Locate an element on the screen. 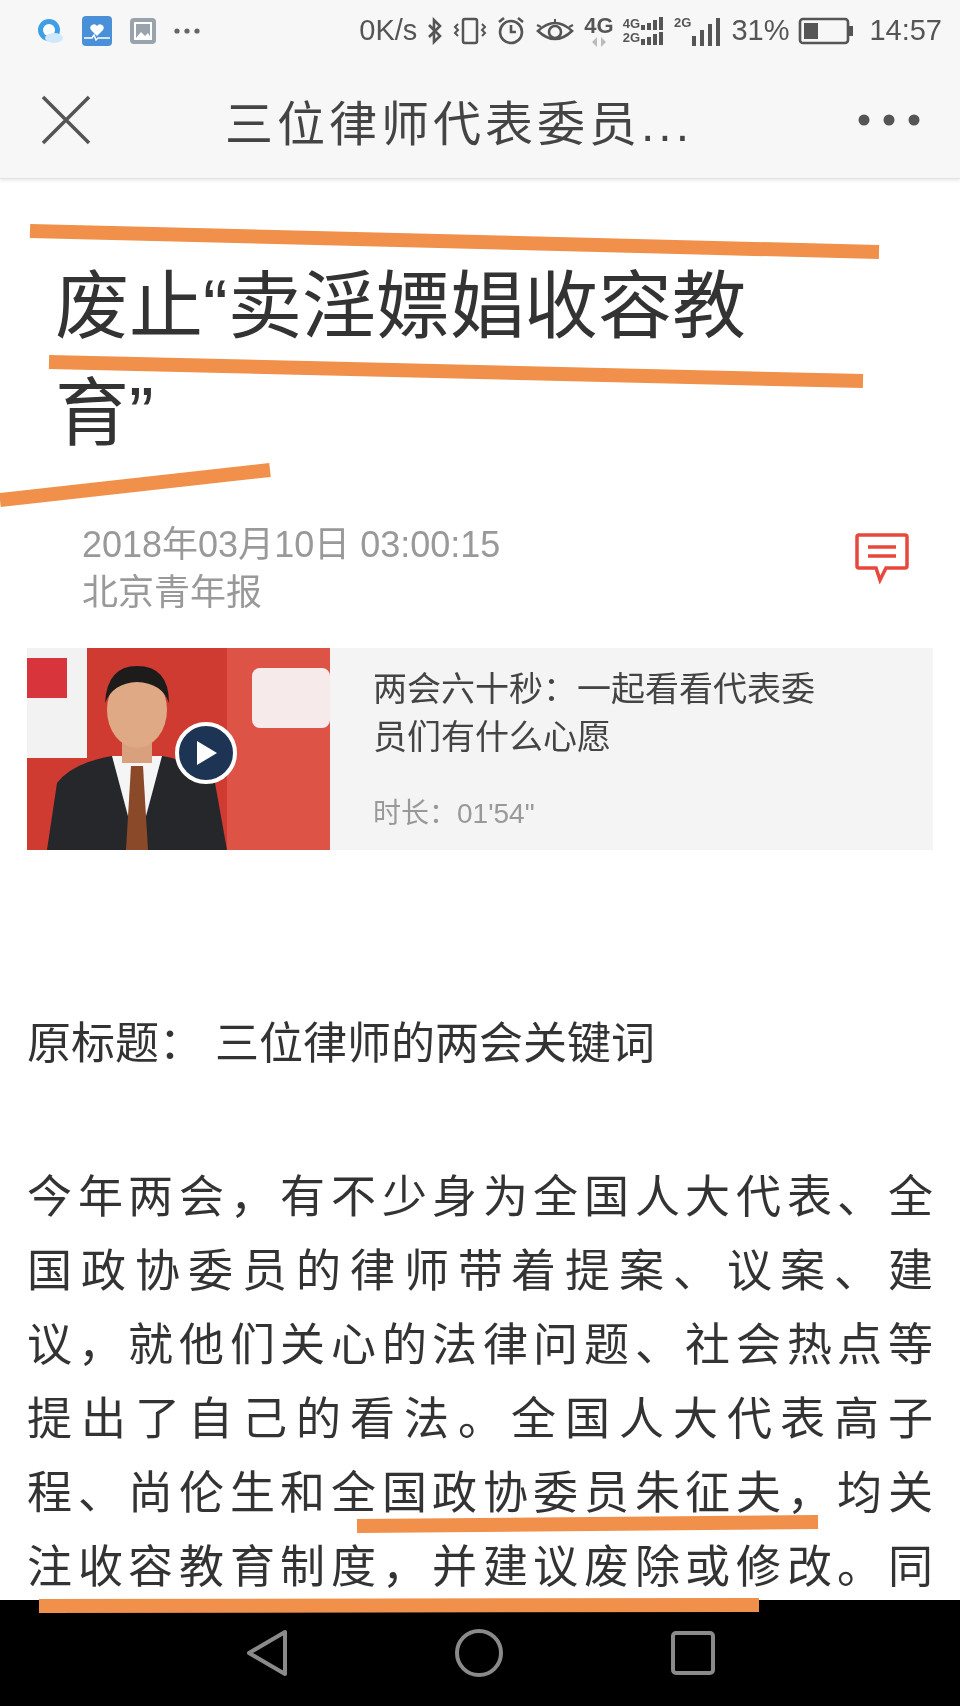 This screenshot has height=1706, width=960. home-button is located at coordinates (479, 1653).